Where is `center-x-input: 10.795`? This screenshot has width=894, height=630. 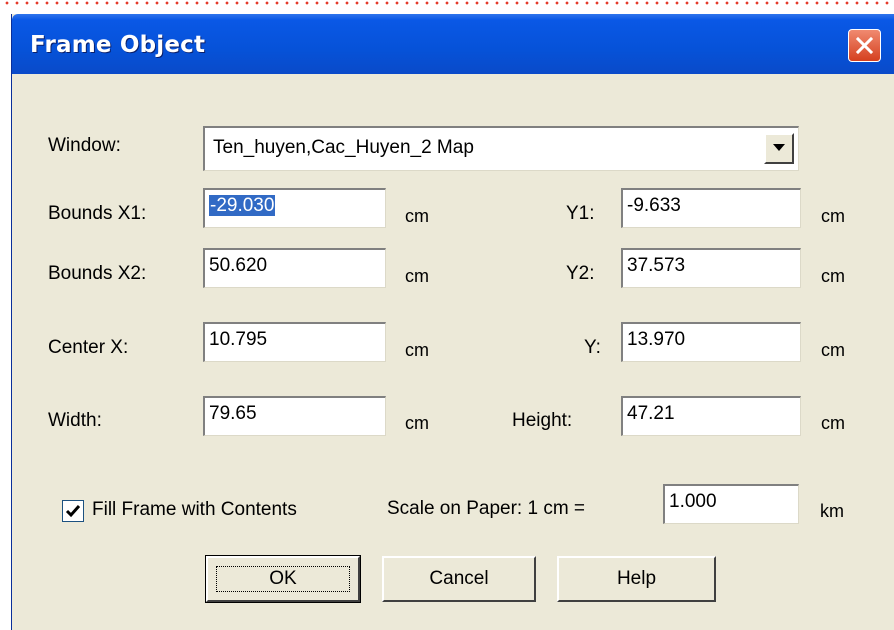
center-x-input: 10.795 is located at coordinates (294, 342).